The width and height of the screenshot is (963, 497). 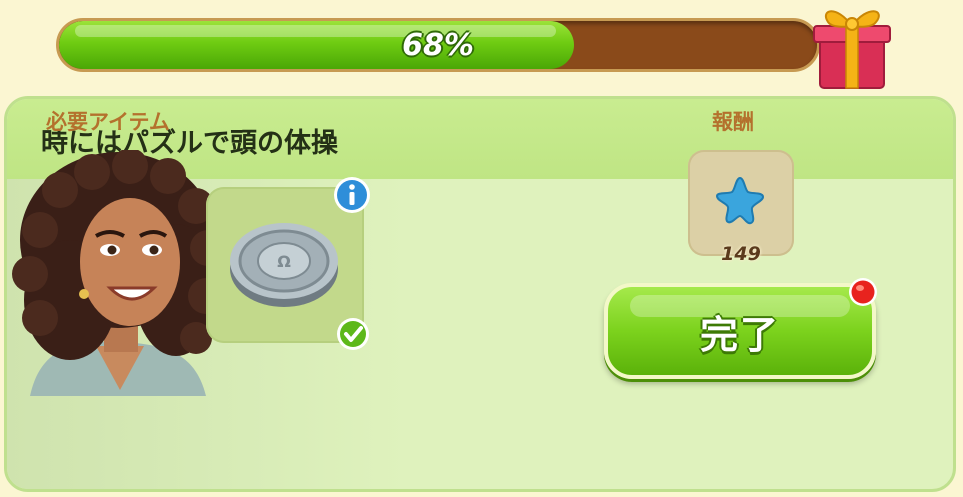 I want to click on progress-percent-label: 68%, so click(x=438, y=45).